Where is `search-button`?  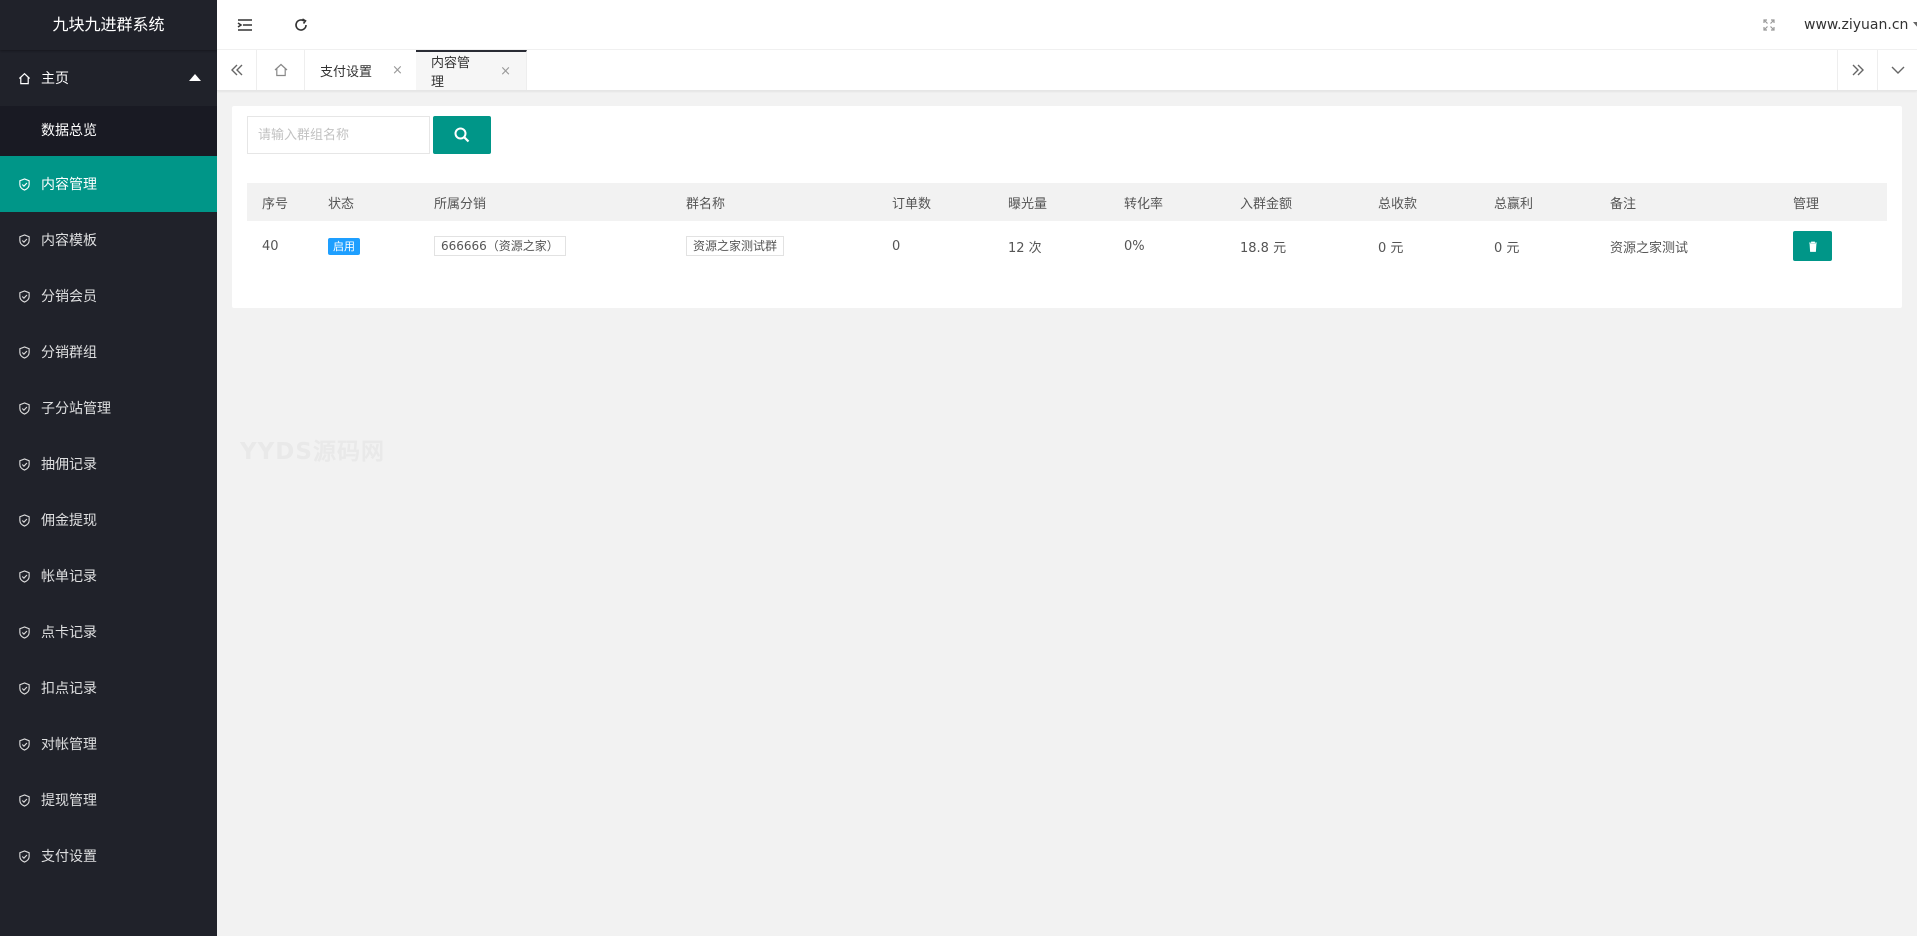
search-button is located at coordinates (462, 135).